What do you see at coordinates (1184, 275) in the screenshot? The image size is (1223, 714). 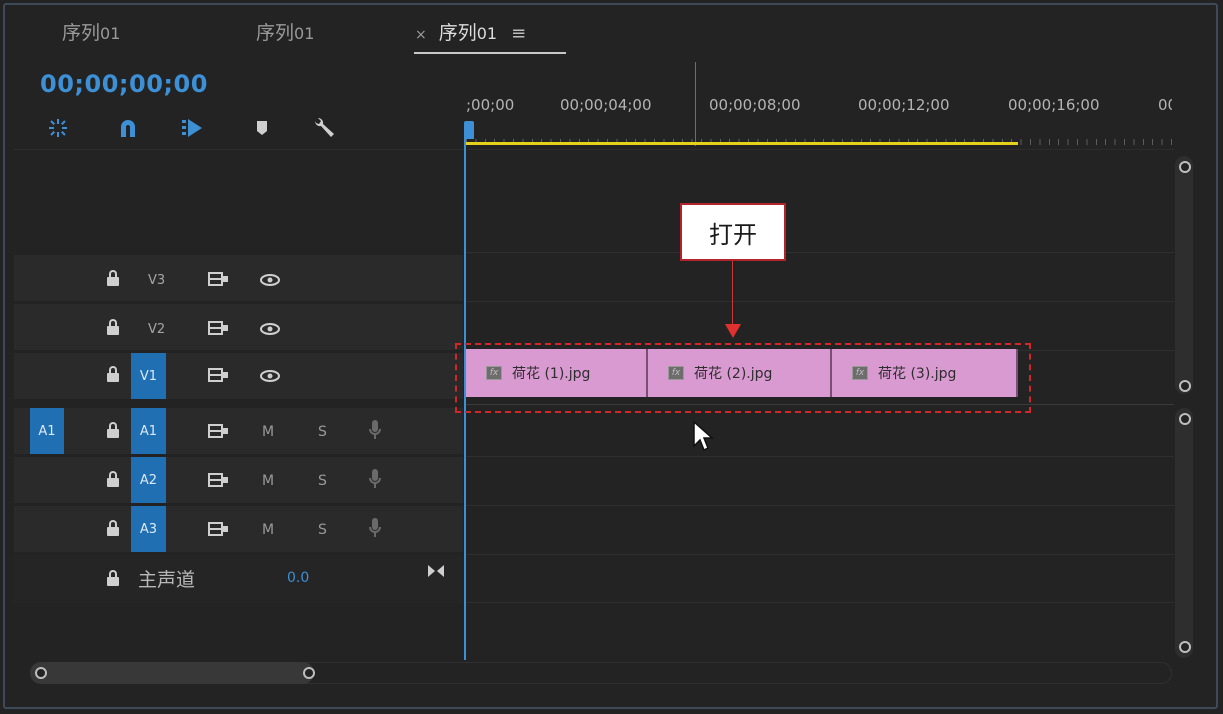 I see `video-vertical-scrollbar` at bounding box center [1184, 275].